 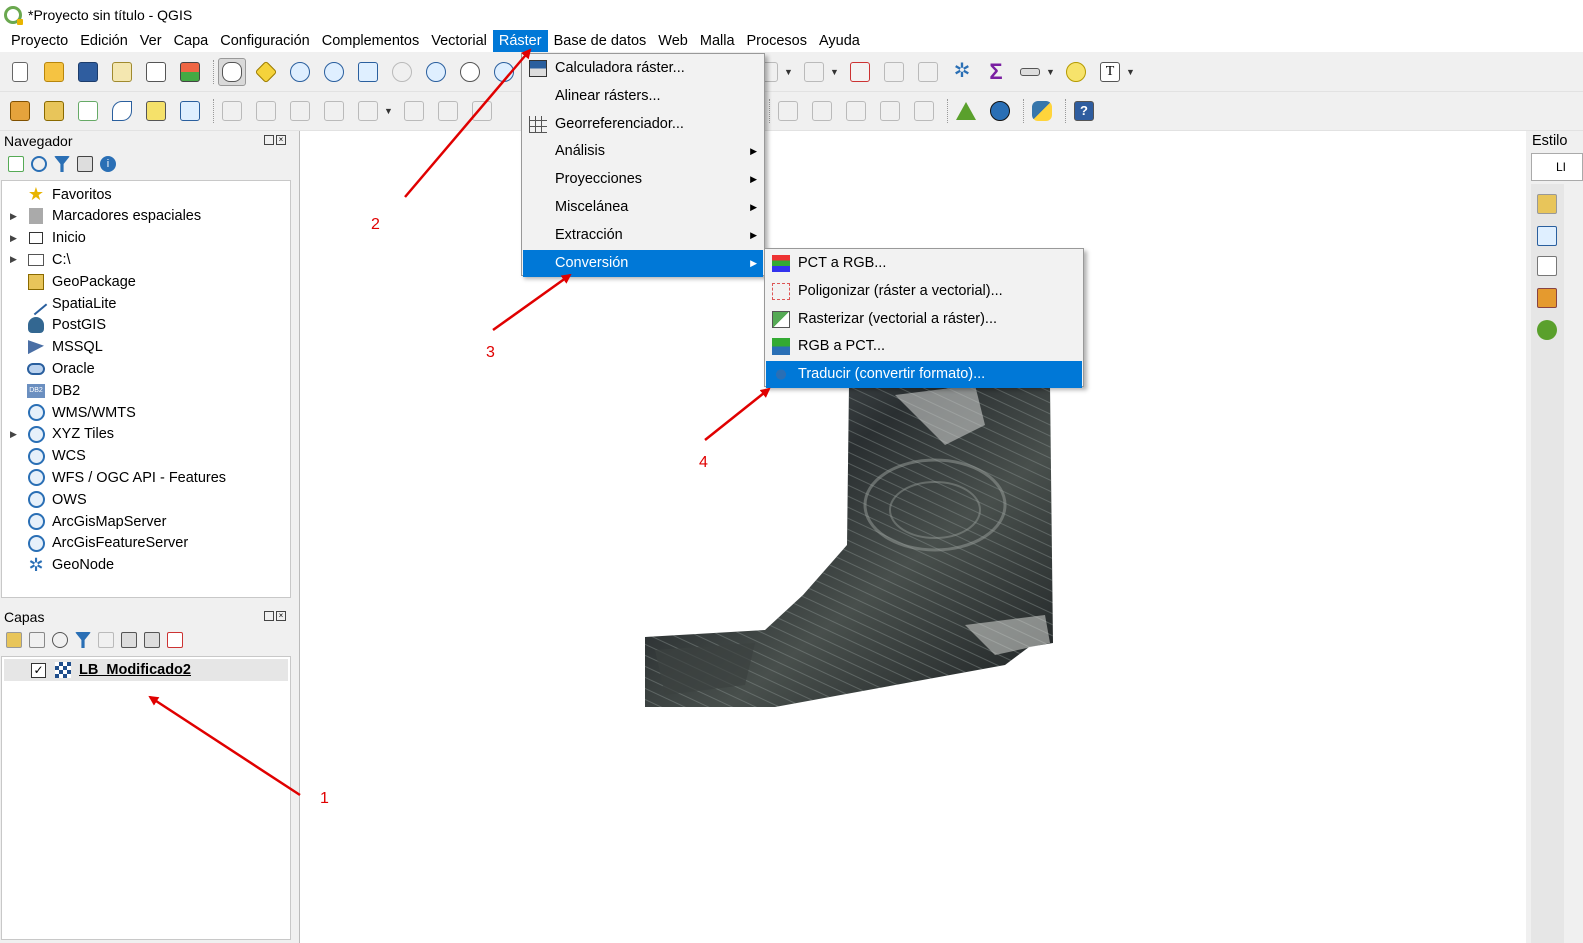 I want to click on navigator-item-mssql: MSSQL, so click(x=146, y=347).